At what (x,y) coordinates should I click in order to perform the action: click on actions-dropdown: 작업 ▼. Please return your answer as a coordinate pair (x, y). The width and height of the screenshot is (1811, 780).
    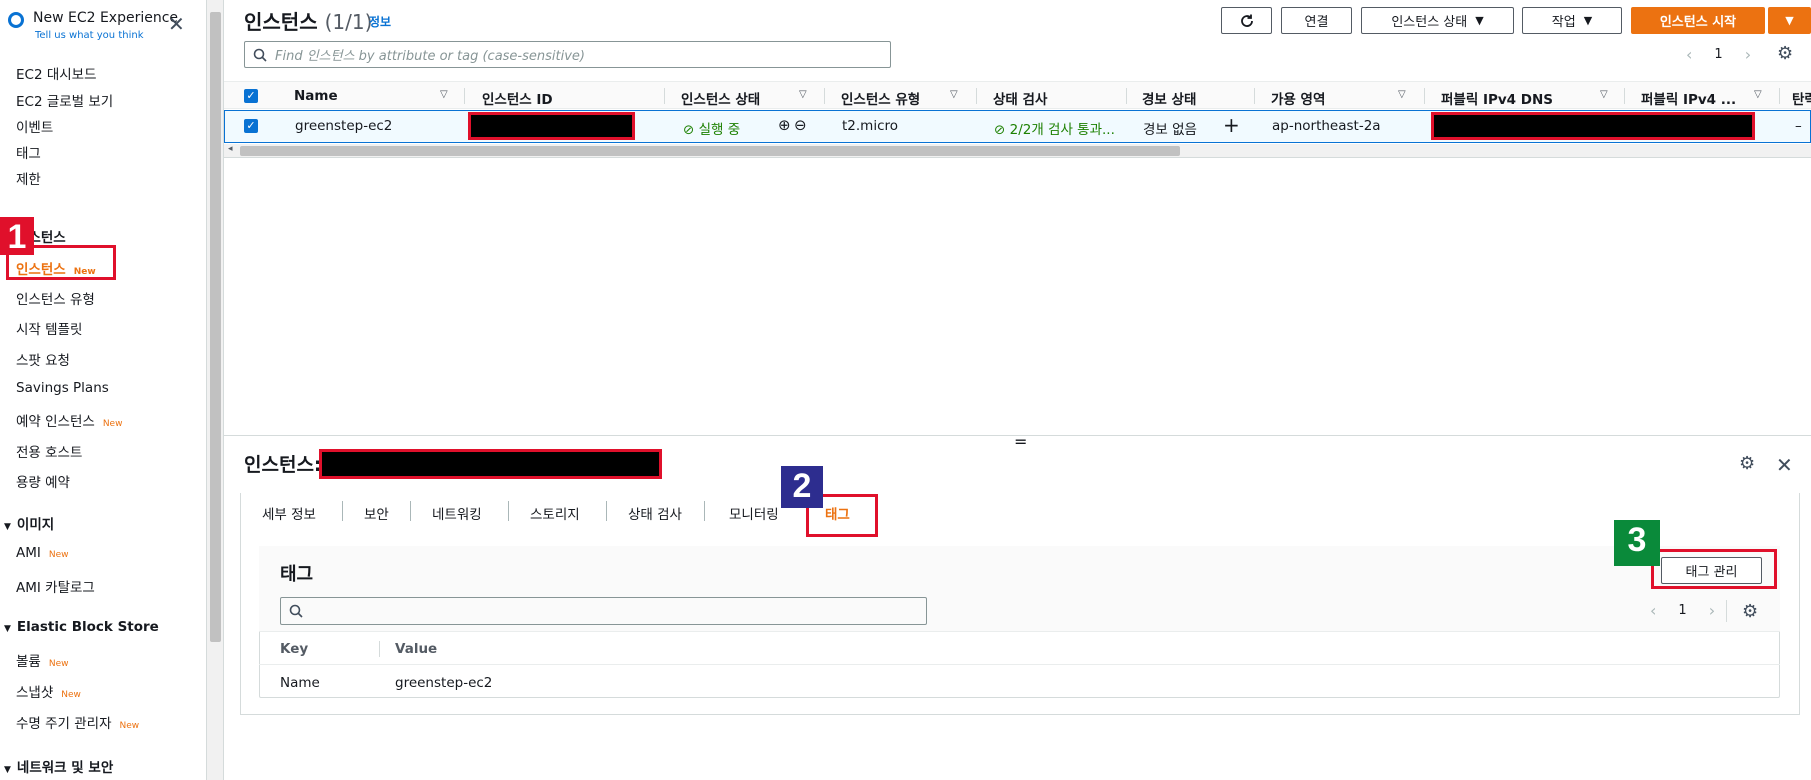
    Looking at the image, I should click on (1572, 20).